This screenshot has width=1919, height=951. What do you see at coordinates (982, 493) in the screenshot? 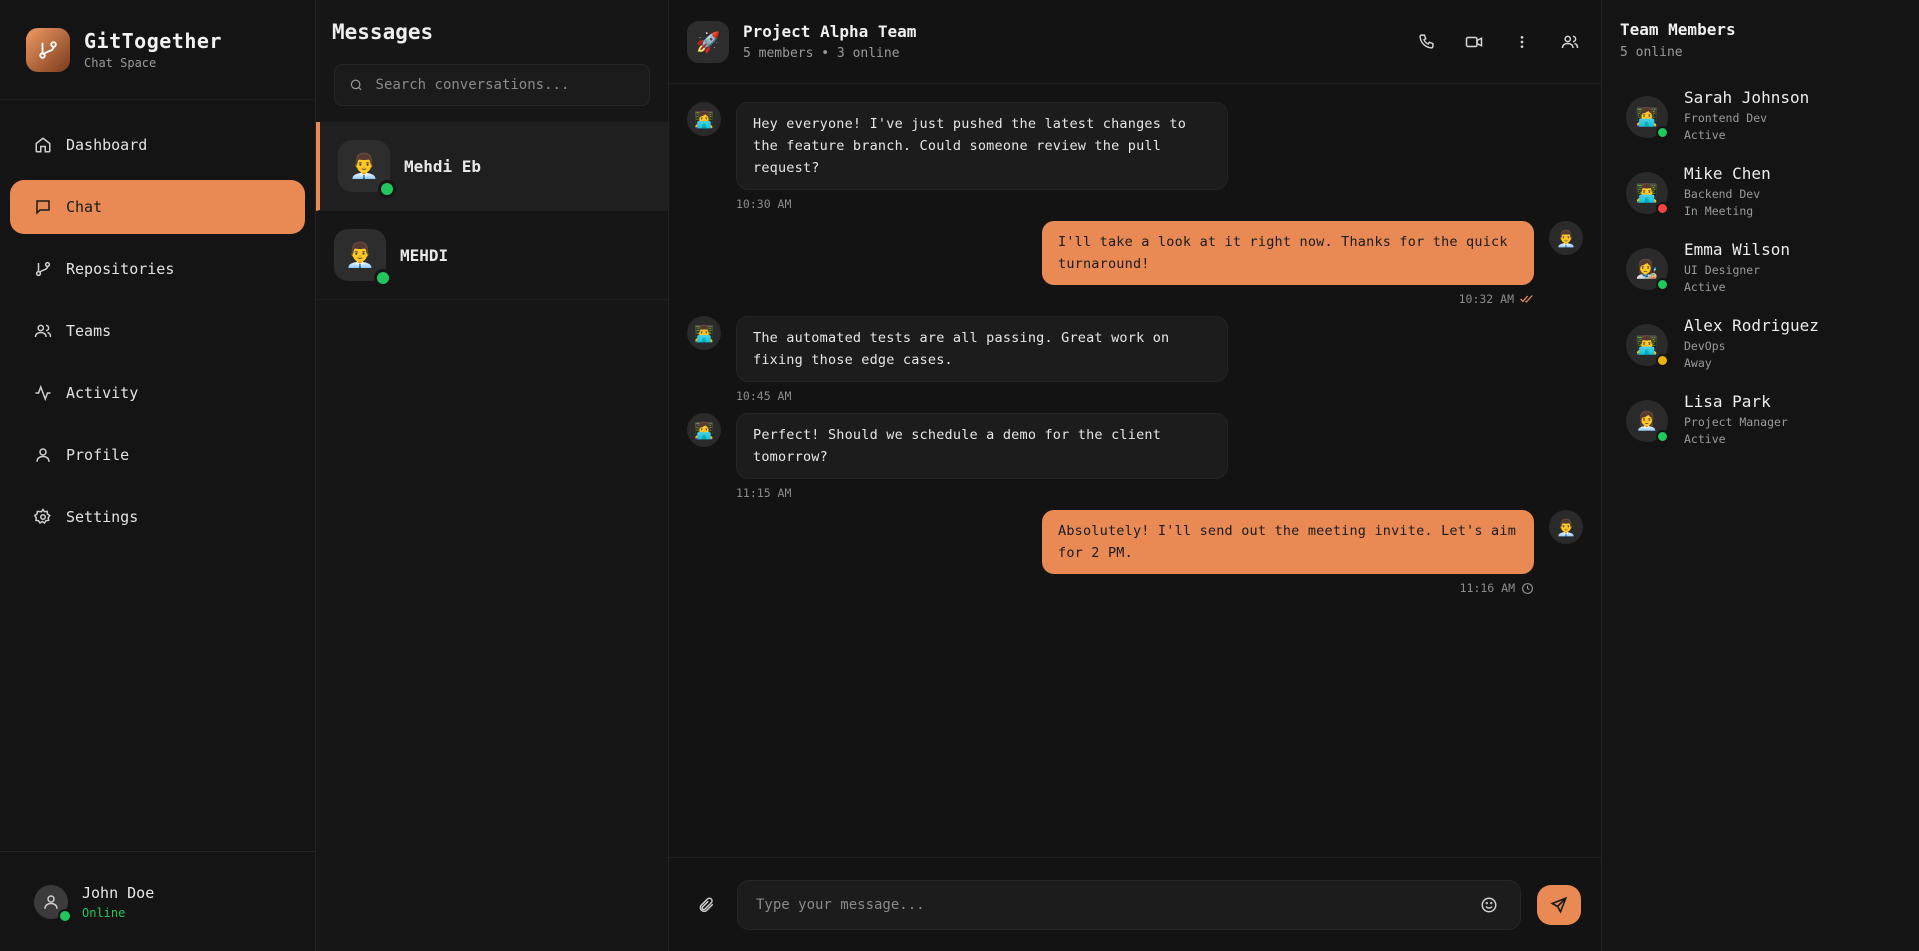
I see `message-time: 11:15 AM` at bounding box center [982, 493].